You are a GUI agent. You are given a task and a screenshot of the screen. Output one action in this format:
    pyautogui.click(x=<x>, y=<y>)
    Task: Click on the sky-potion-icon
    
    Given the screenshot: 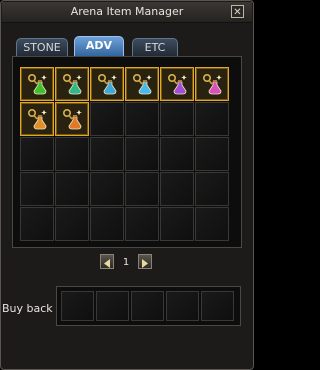 What is the action you would take?
    pyautogui.click(x=142, y=84)
    